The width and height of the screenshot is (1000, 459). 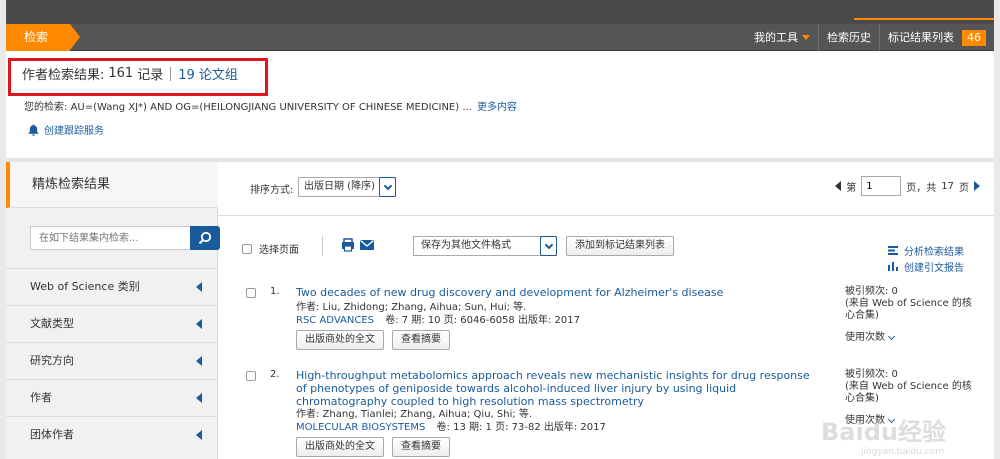 What do you see at coordinates (112, 360) in the screenshot?
I see `facet-research-area: 研究方向` at bounding box center [112, 360].